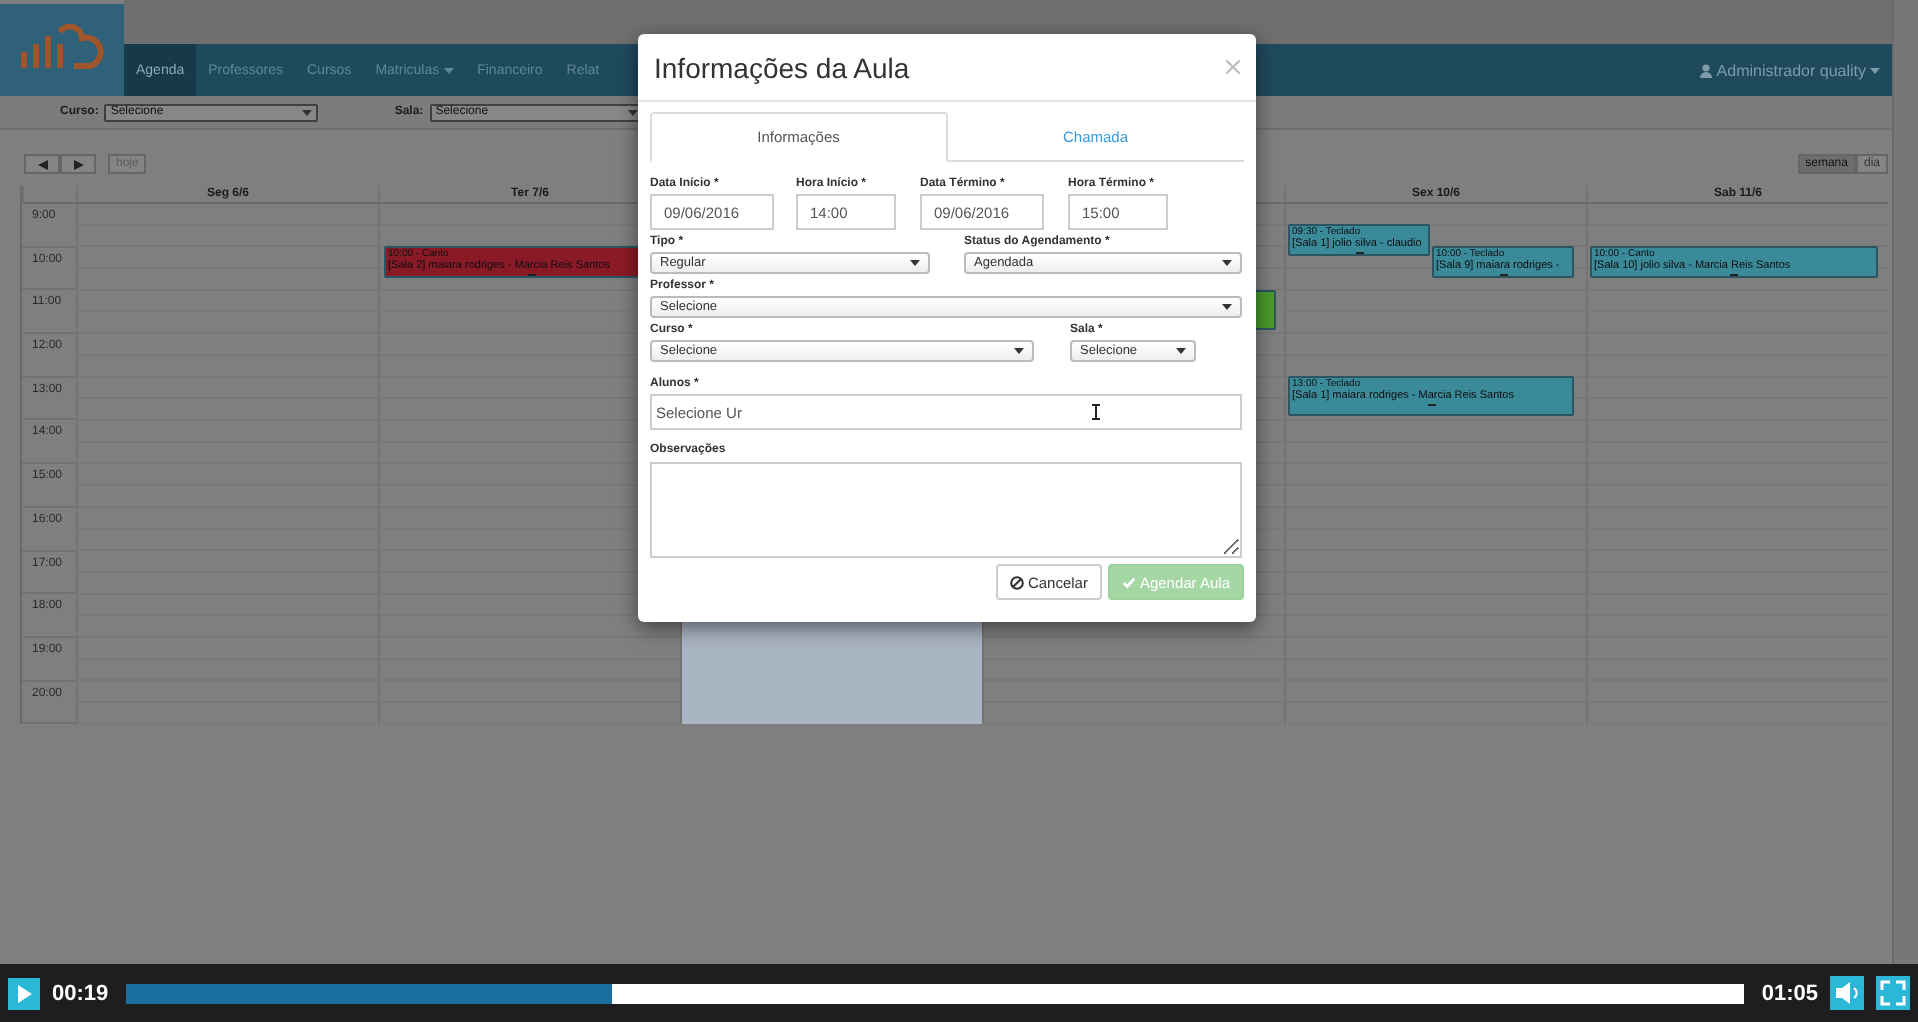 This screenshot has height=1022, width=1918. Describe the element at coordinates (1016, 582) in the screenshot. I see `ban-icon` at that location.